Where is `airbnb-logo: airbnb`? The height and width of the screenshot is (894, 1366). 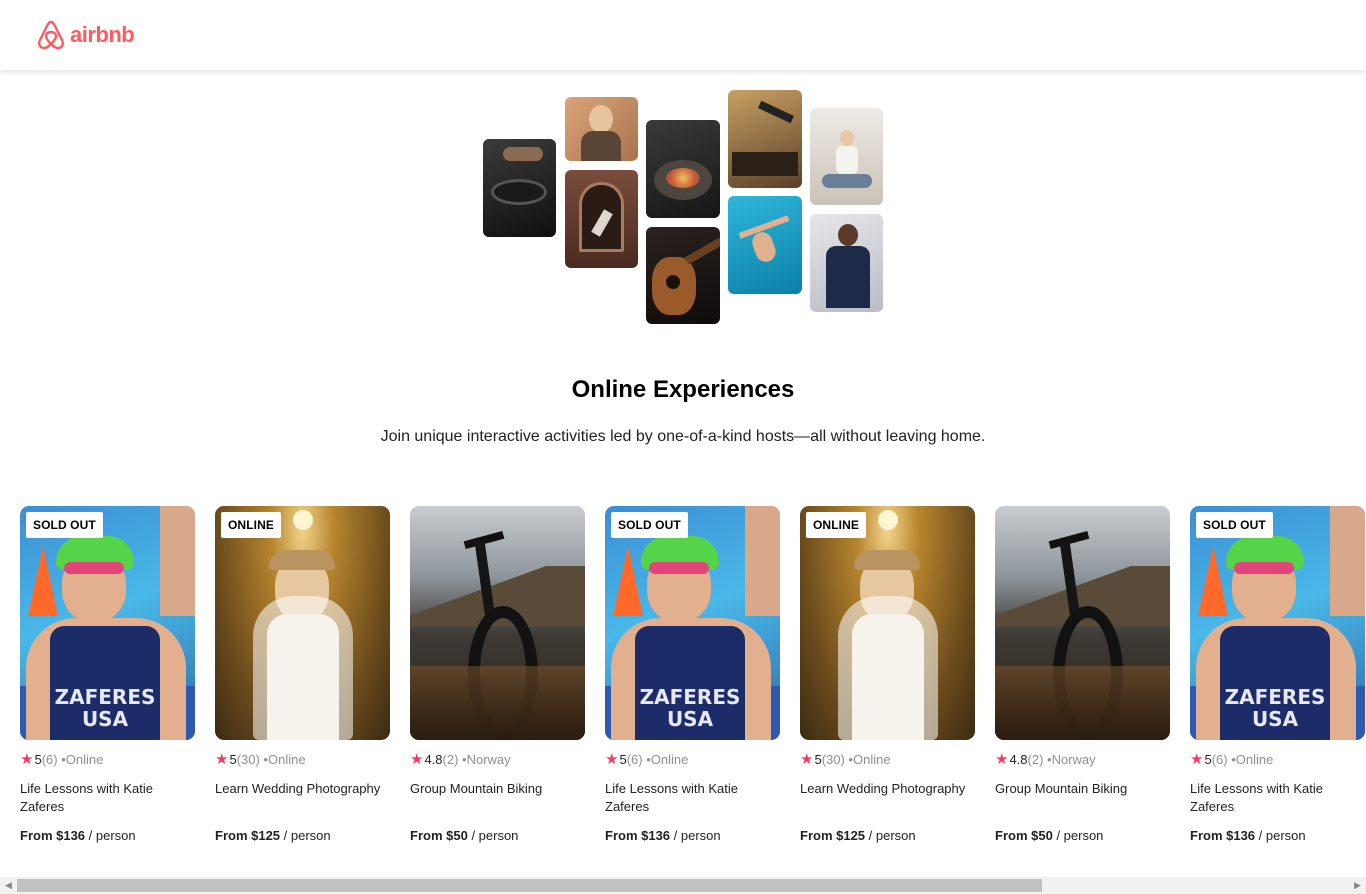 airbnb-logo: airbnb is located at coordinates (85, 35).